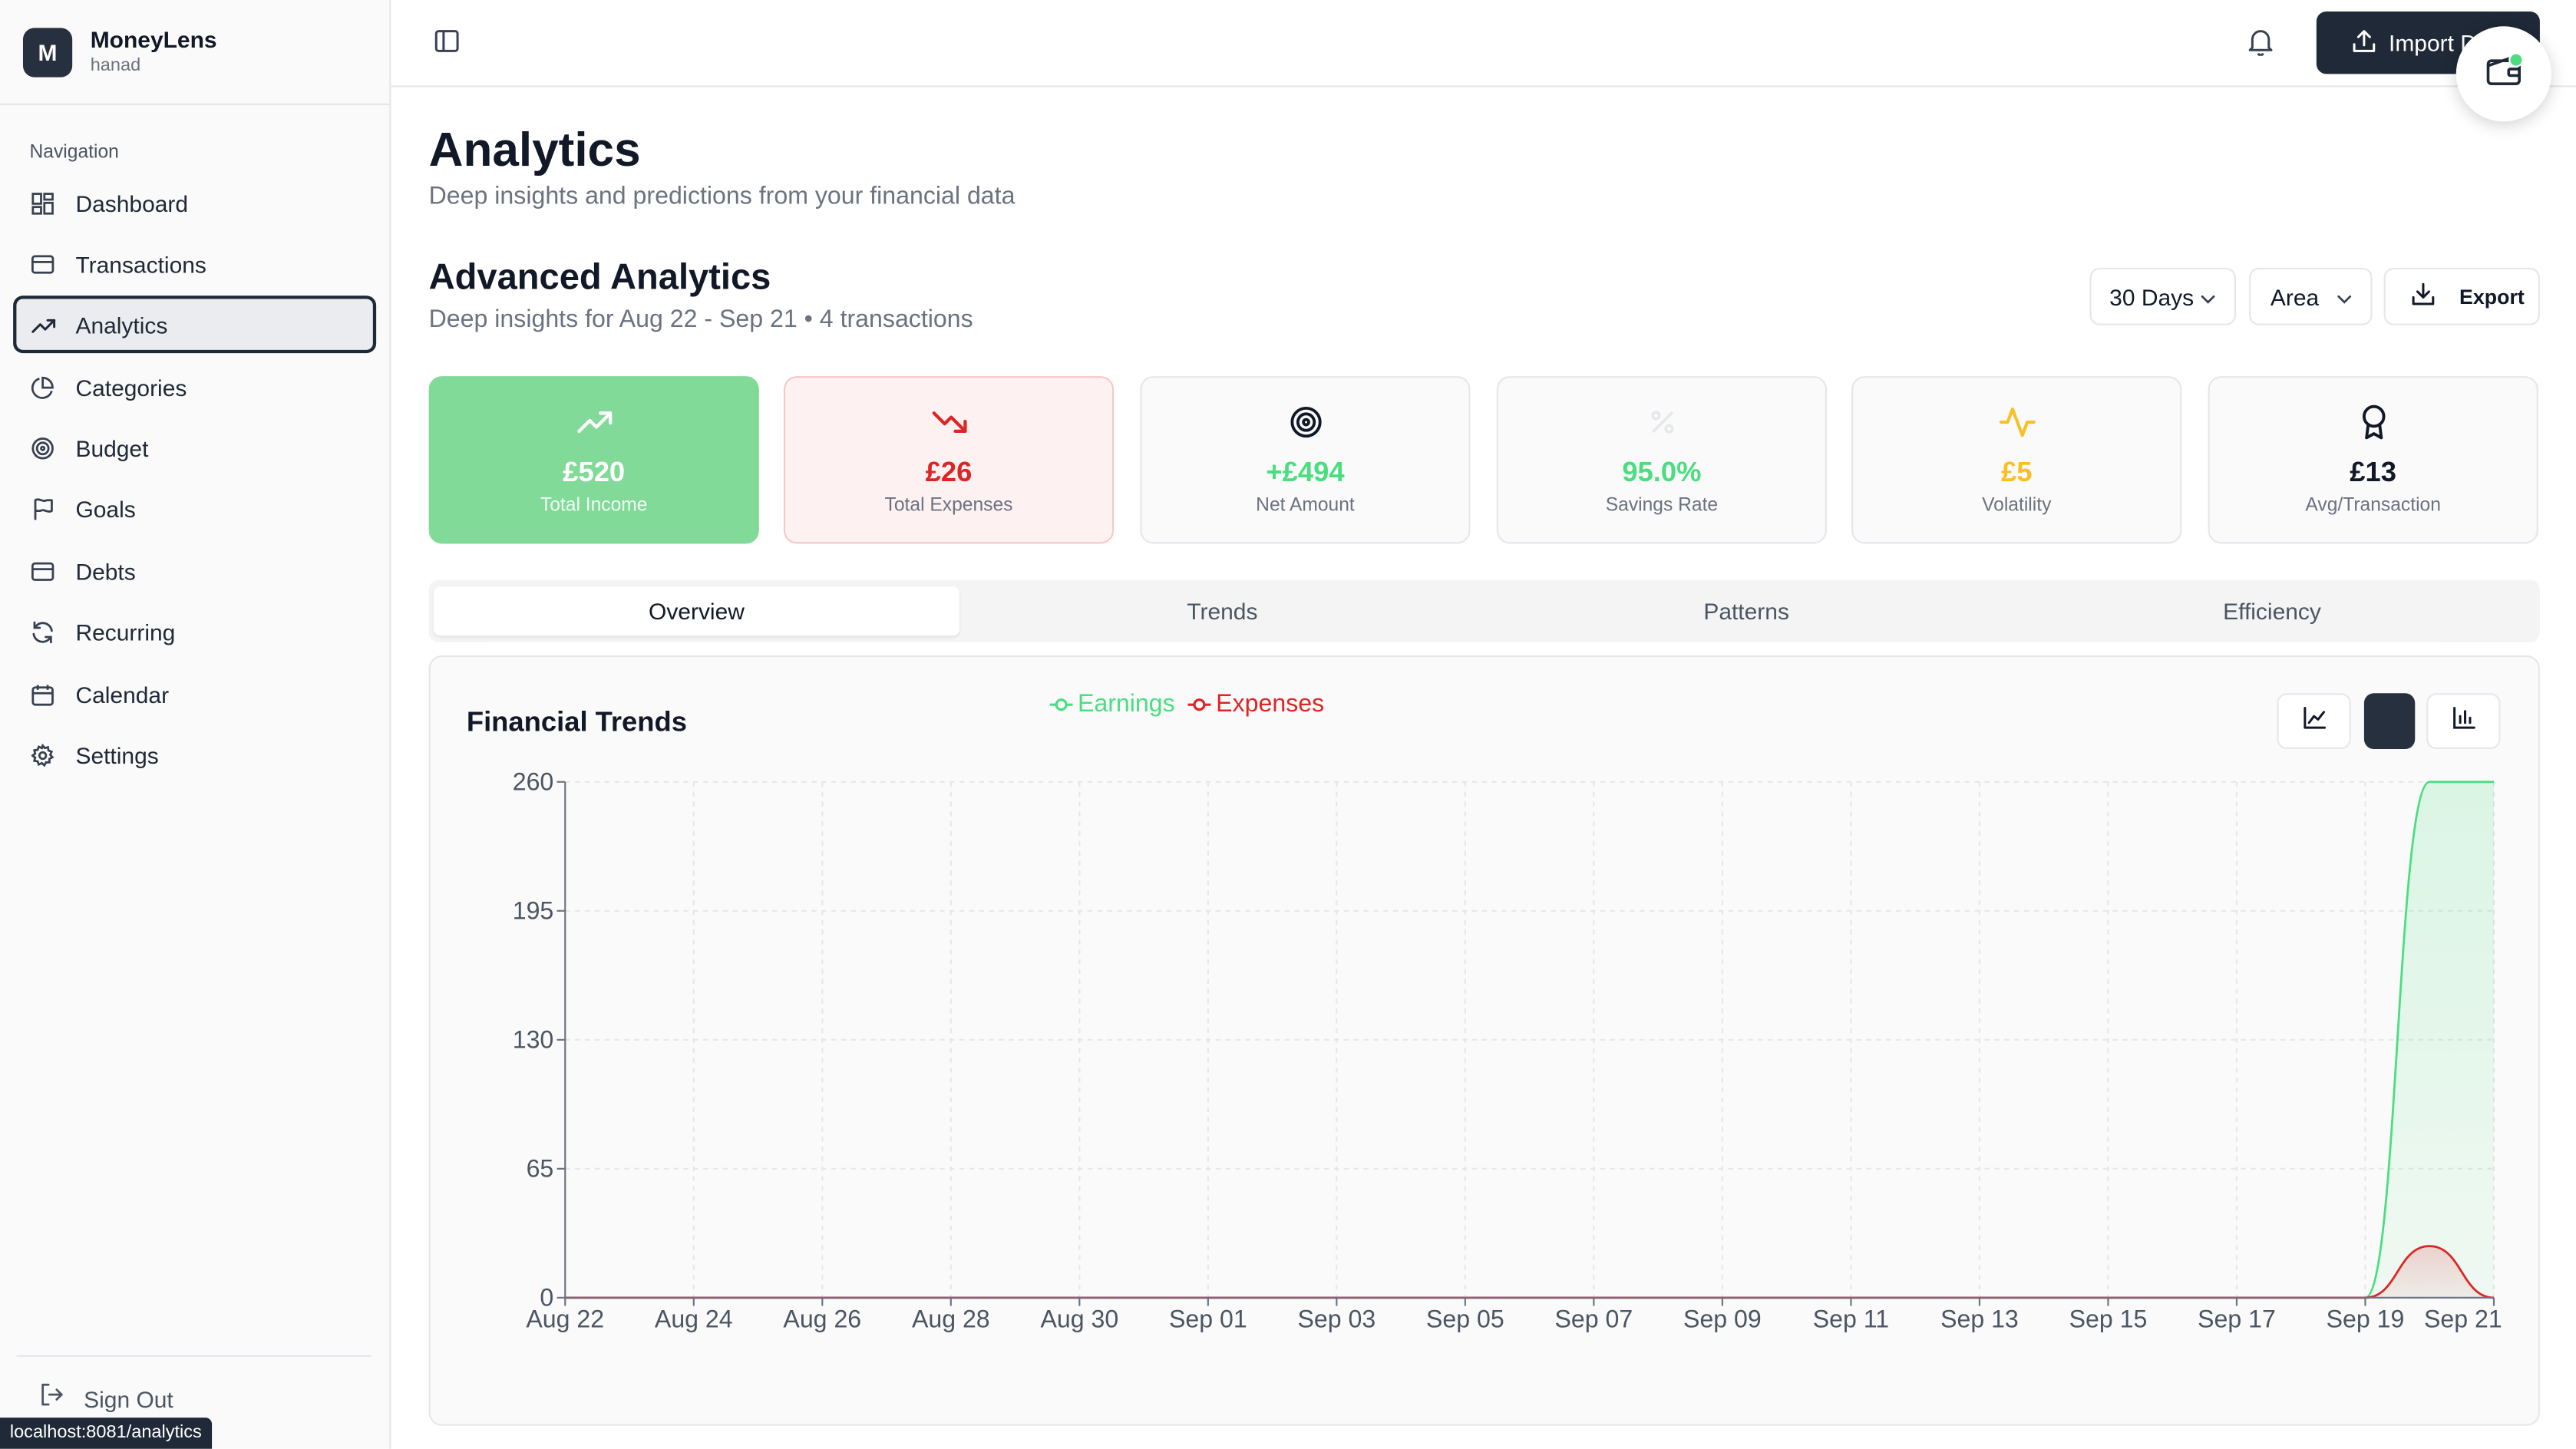  I want to click on y-tick-label: 195, so click(533, 911).